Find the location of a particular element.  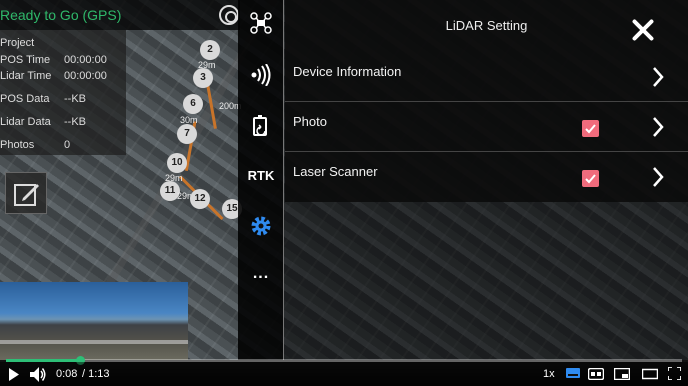

row-label: Laser Scanner is located at coordinates (335, 171).